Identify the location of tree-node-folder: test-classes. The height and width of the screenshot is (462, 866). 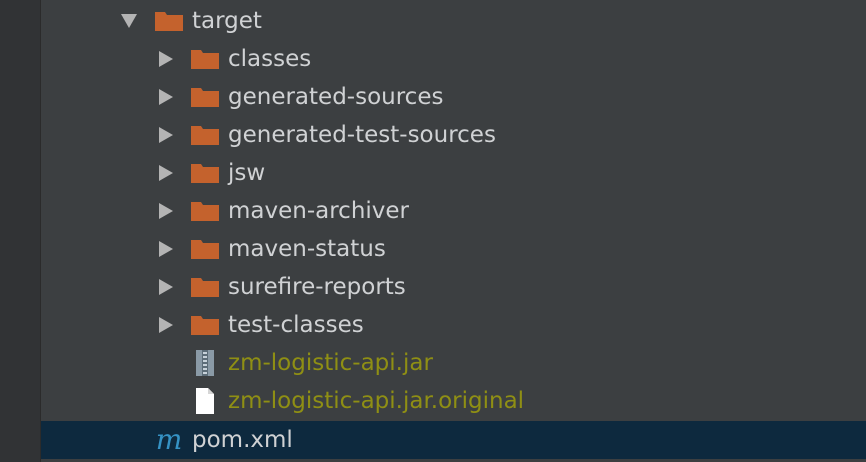
(453, 325).